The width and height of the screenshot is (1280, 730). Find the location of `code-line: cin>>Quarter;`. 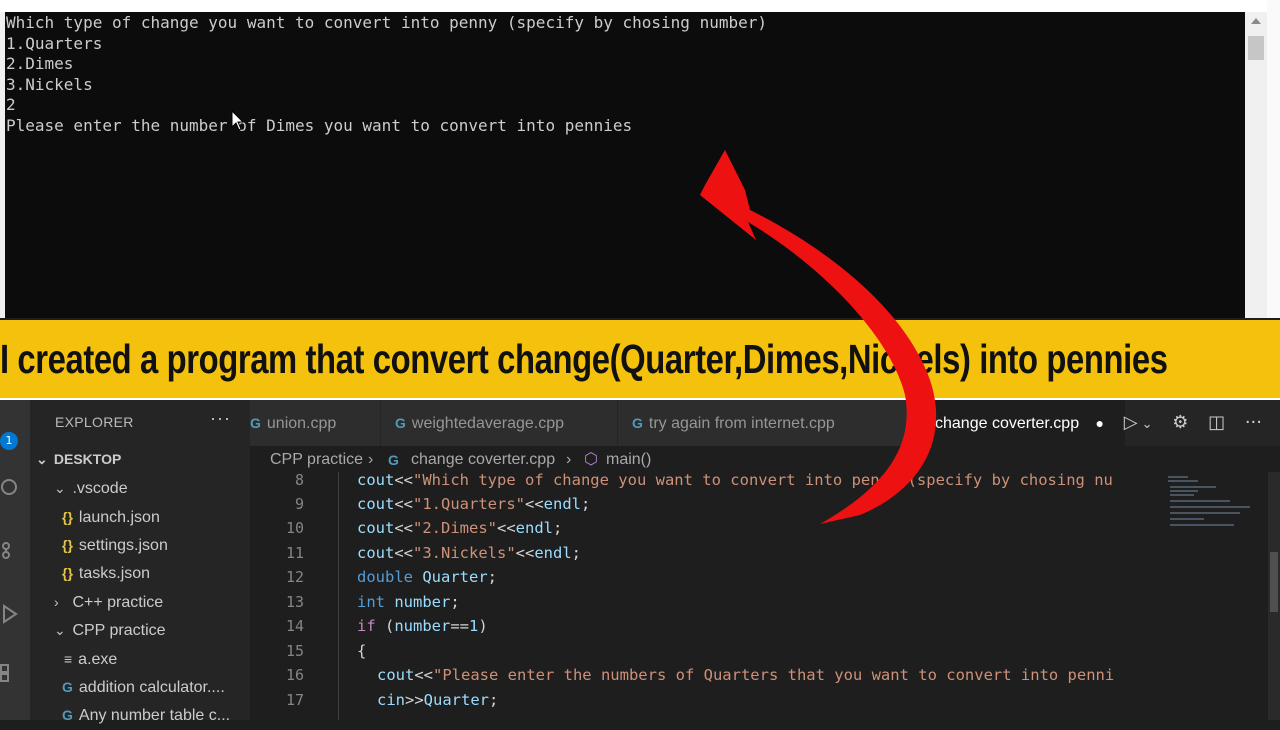

code-line: cin>>Quarter; is located at coordinates (437, 700).